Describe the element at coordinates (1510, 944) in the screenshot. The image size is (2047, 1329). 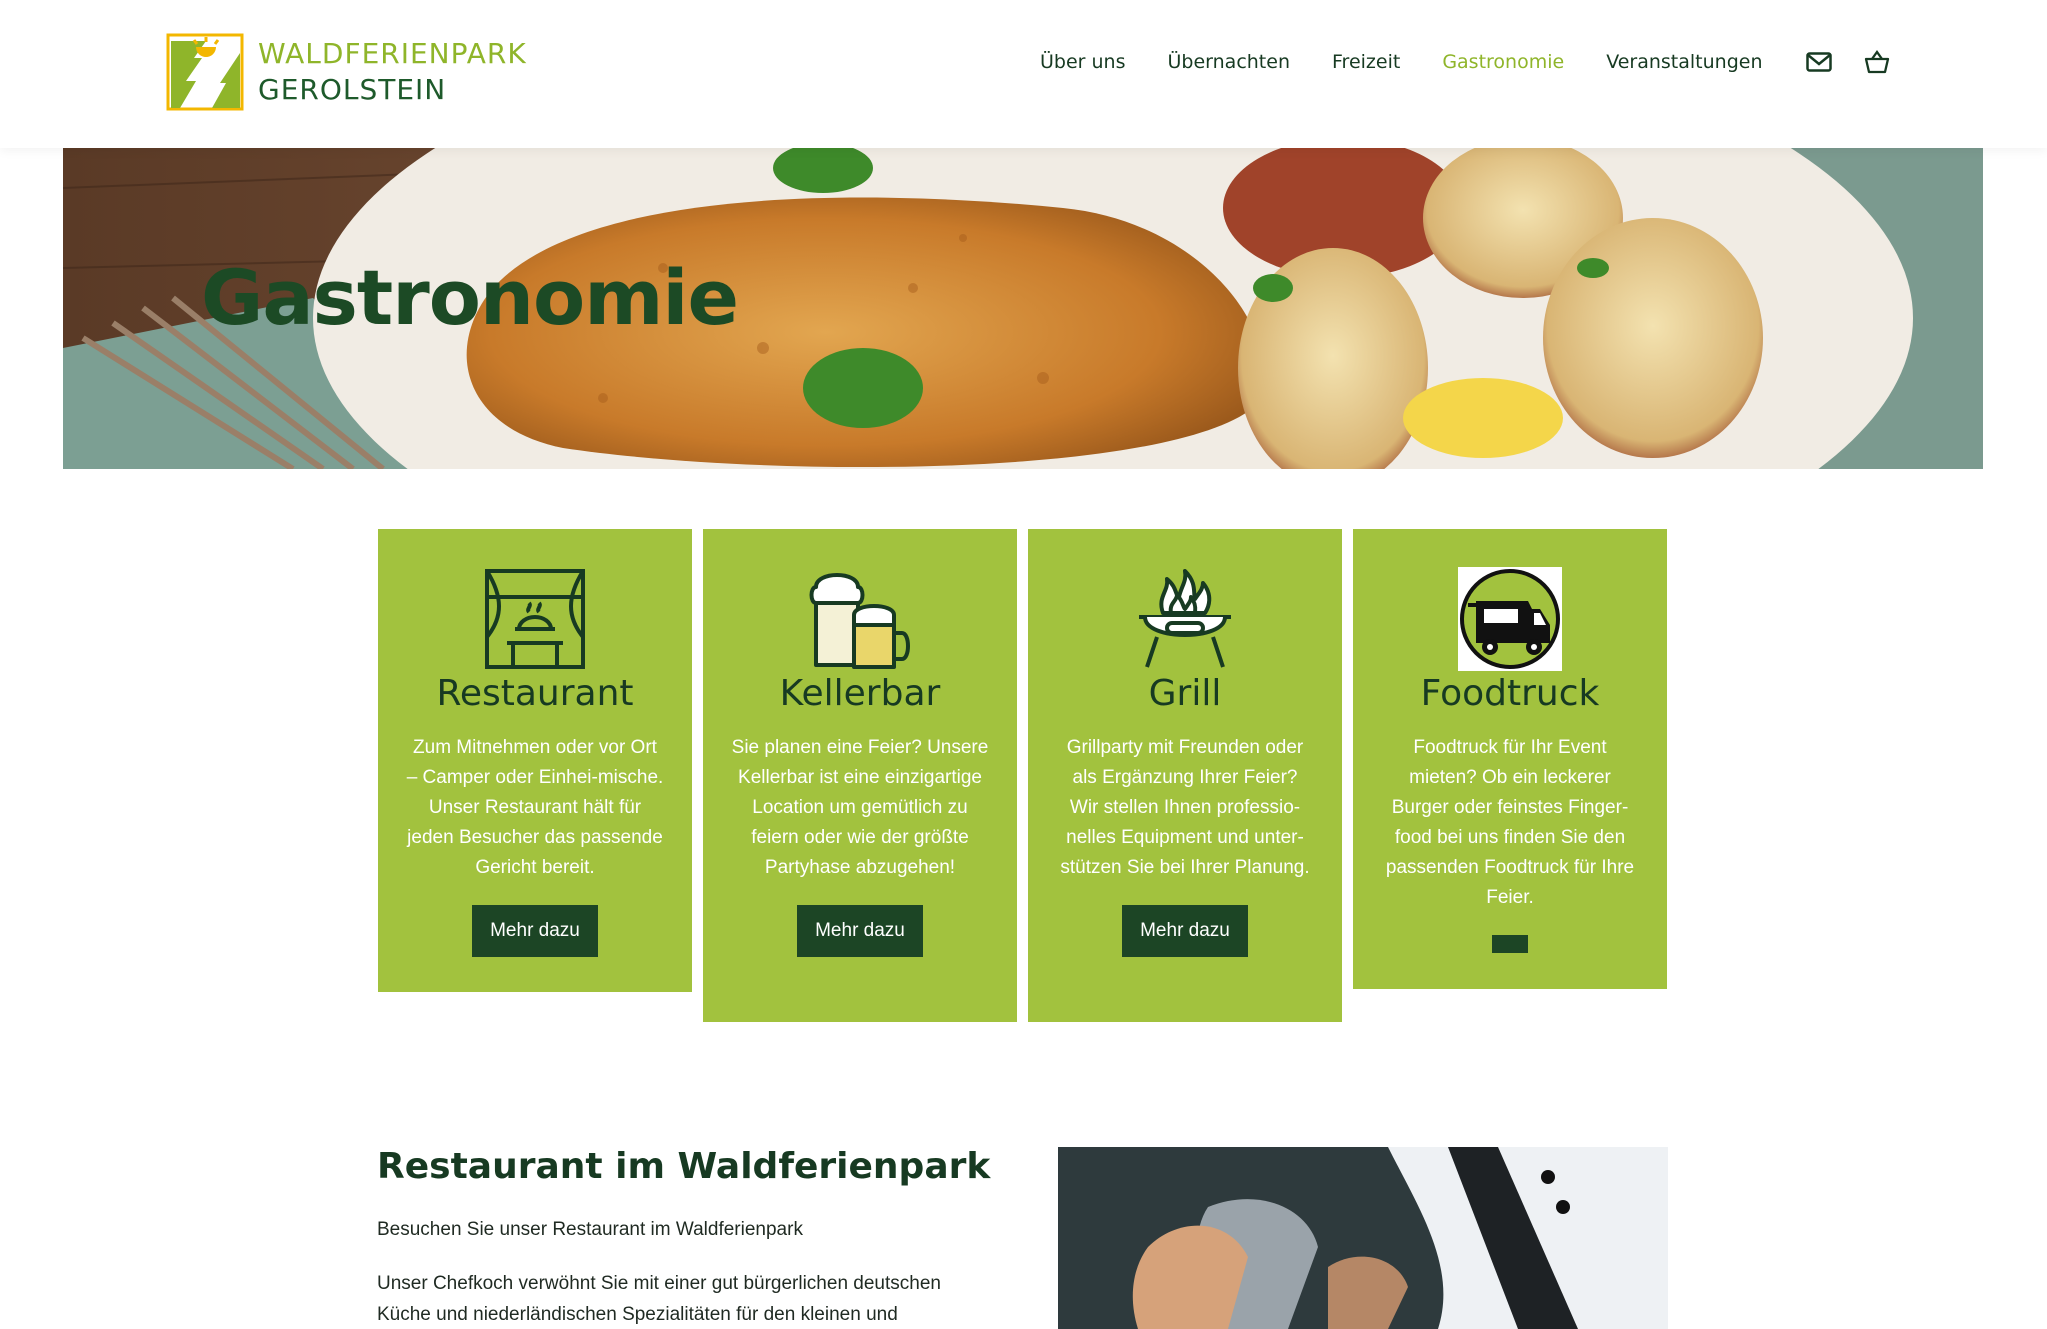
I see `mehr-dazu-button` at that location.